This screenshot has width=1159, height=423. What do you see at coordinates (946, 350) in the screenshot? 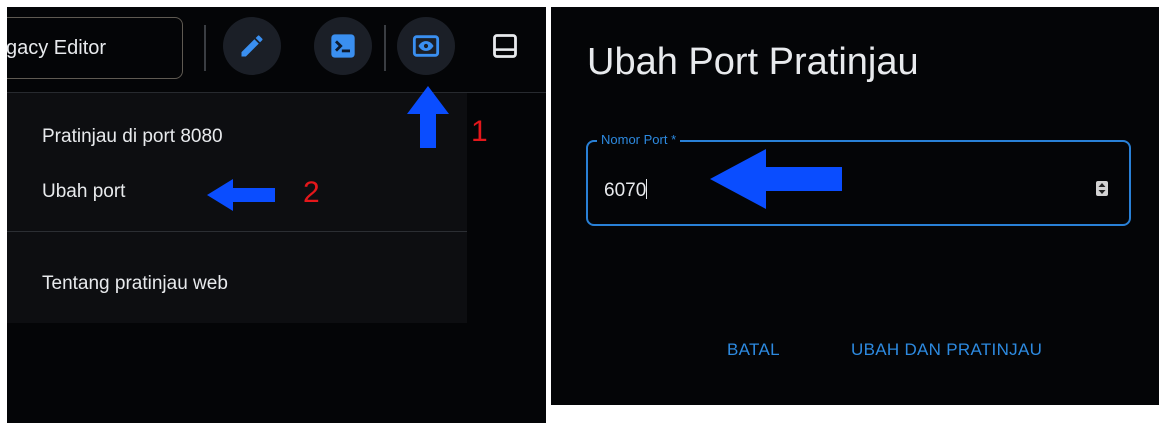
I see `change-and-preview-button: UBAH DAN PRATINJAU` at bounding box center [946, 350].